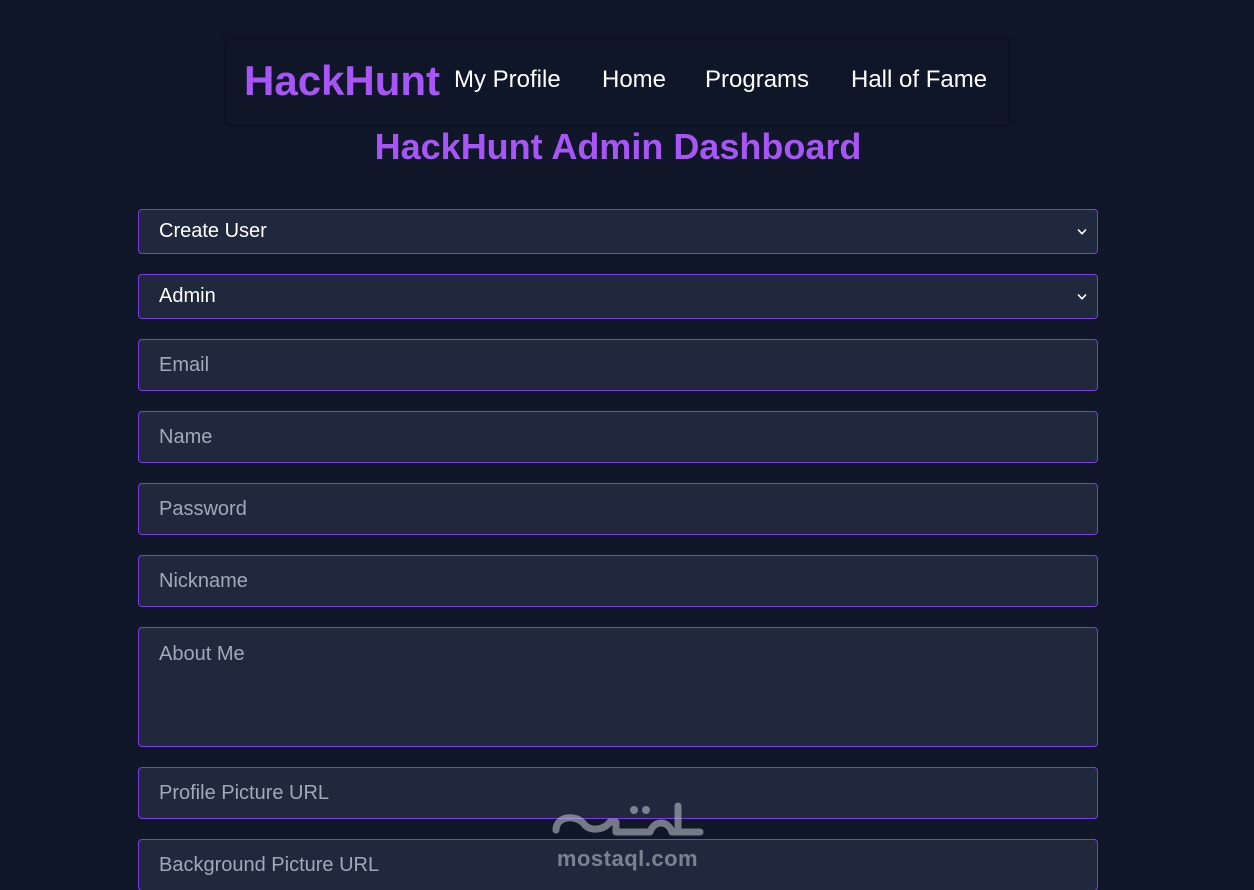 This screenshot has height=890, width=1254. I want to click on watermark-text: mostaql.com, so click(627, 858).